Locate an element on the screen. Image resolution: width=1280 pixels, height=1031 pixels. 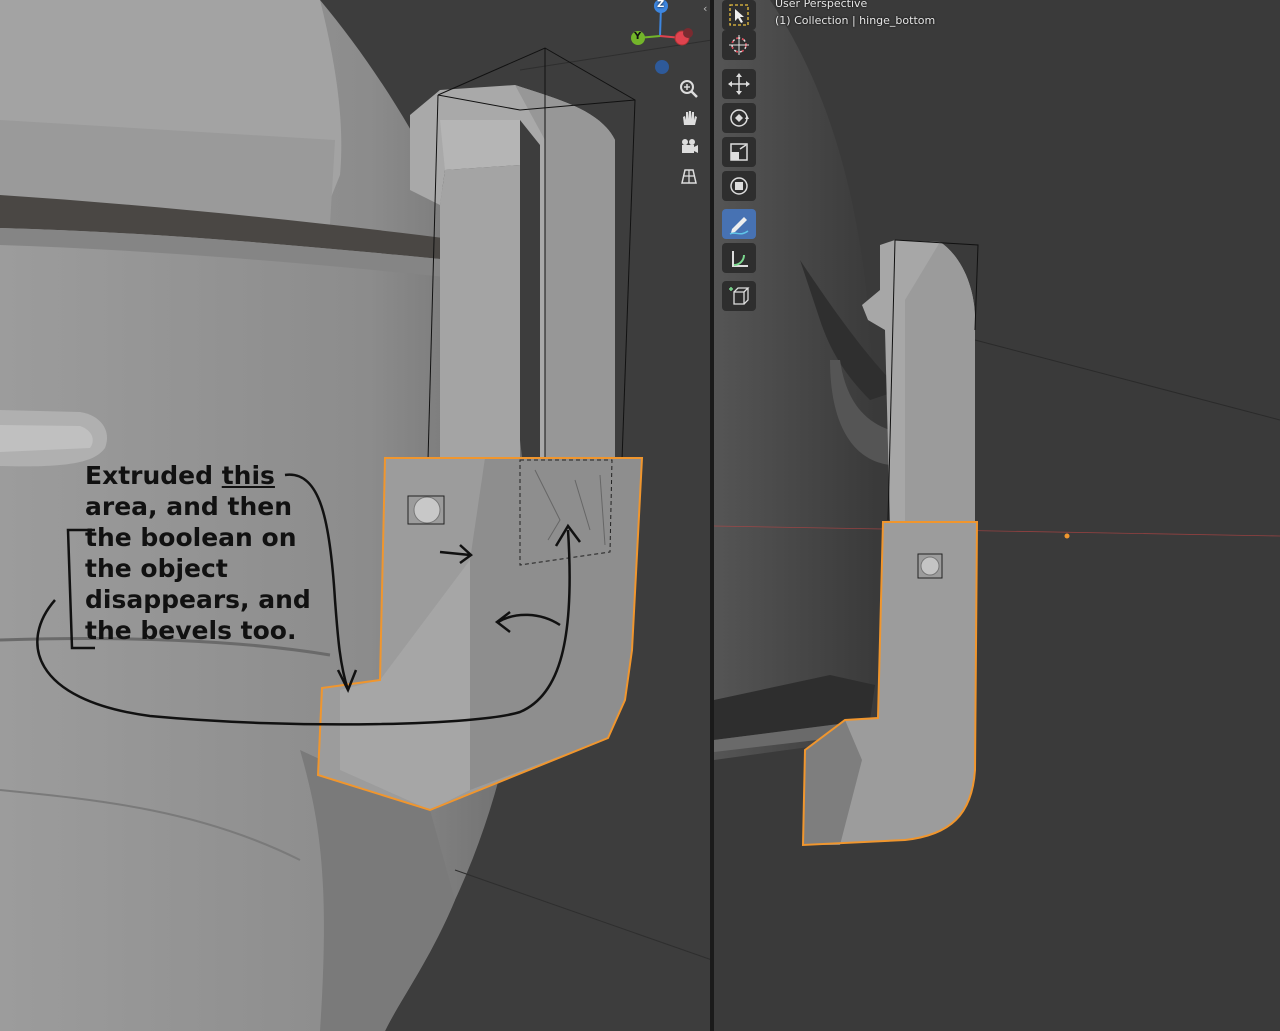
transform-icon is located at coordinates (739, 186).